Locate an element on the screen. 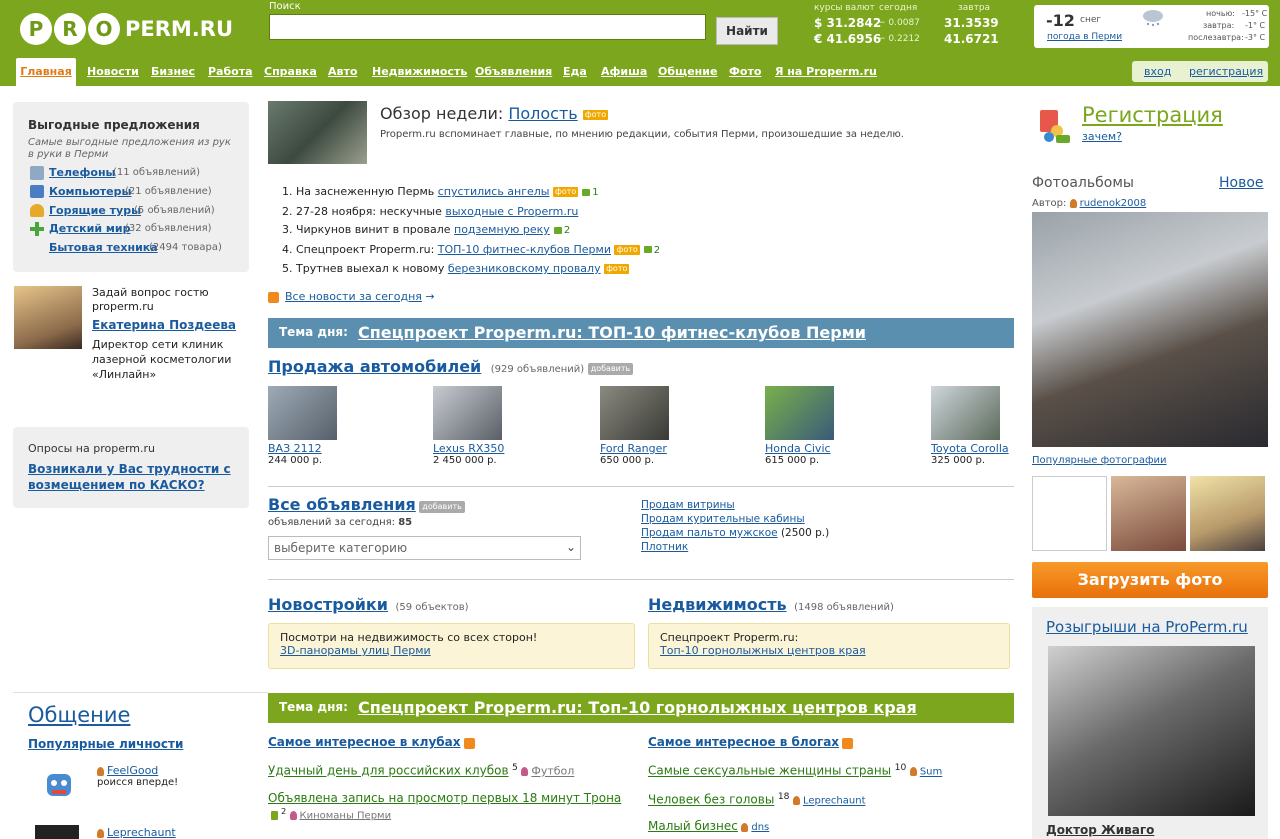 This screenshot has width=1280, height=839. contest-title: Розыгрыши на ProPerm.ru is located at coordinates (1147, 627).